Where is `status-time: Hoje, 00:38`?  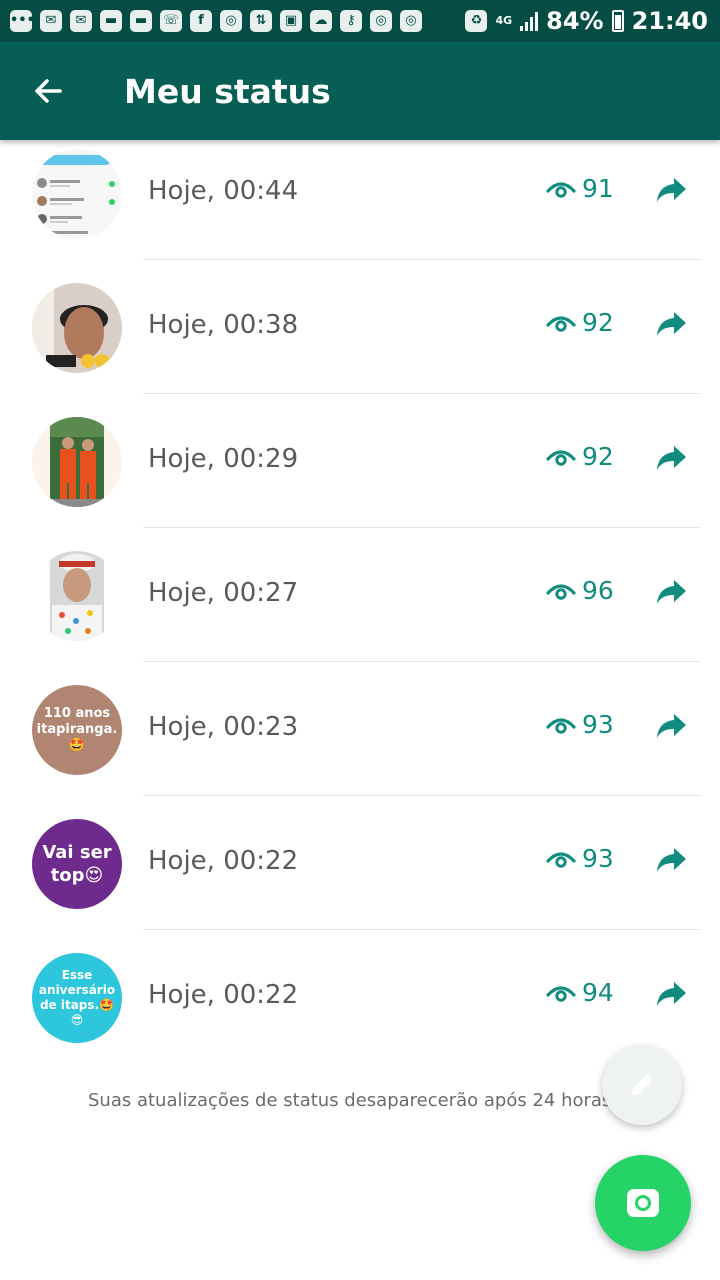 status-time: Hoje, 00:38 is located at coordinates (223, 325).